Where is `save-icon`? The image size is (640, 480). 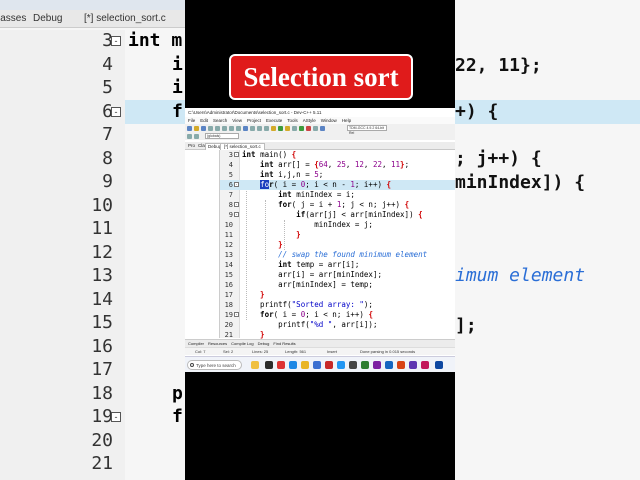
save-icon is located at coordinates (203, 128).